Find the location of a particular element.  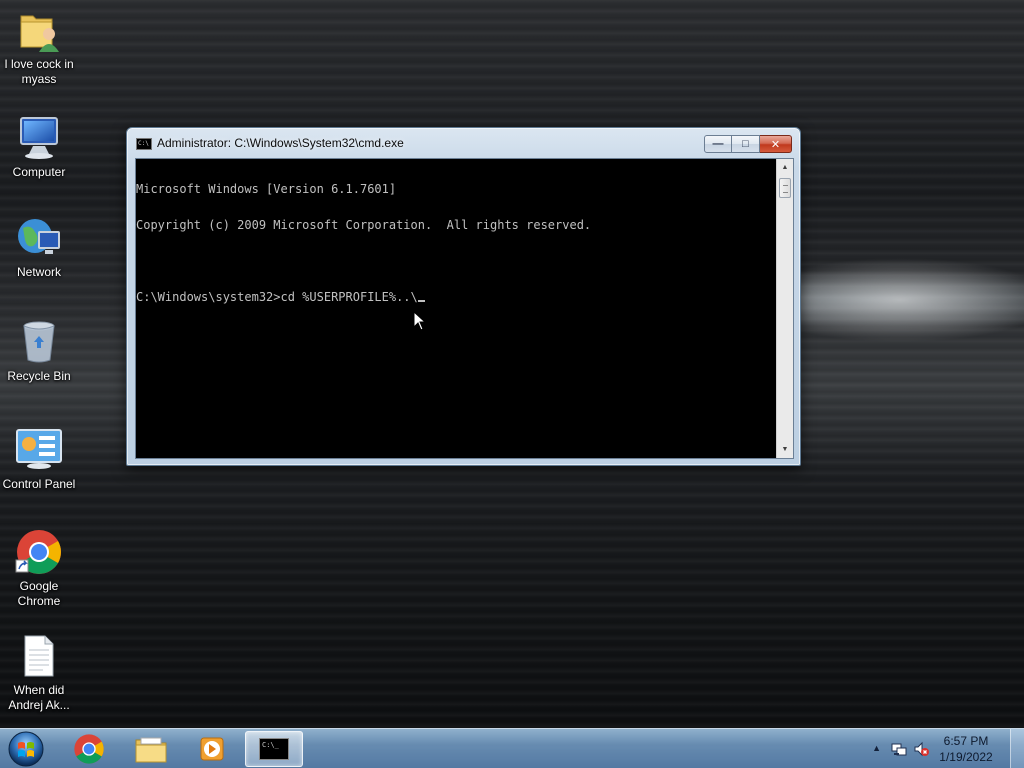

desktop-icon-network: Network is located at coordinates (39, 247).